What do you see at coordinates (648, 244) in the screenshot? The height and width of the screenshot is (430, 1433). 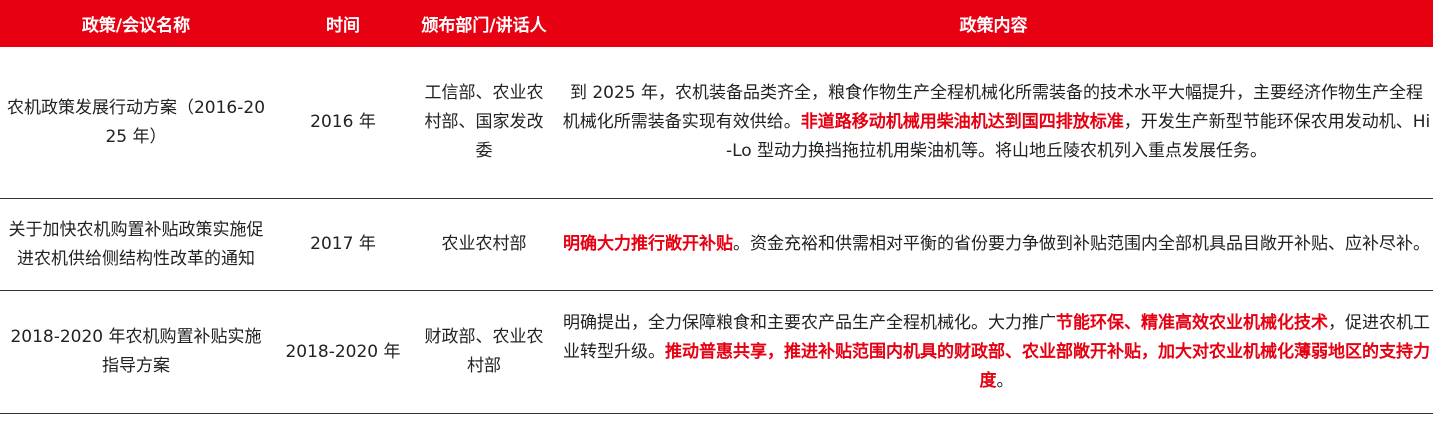 I see `content-highlight: 明确大力推行敞开补贴` at bounding box center [648, 244].